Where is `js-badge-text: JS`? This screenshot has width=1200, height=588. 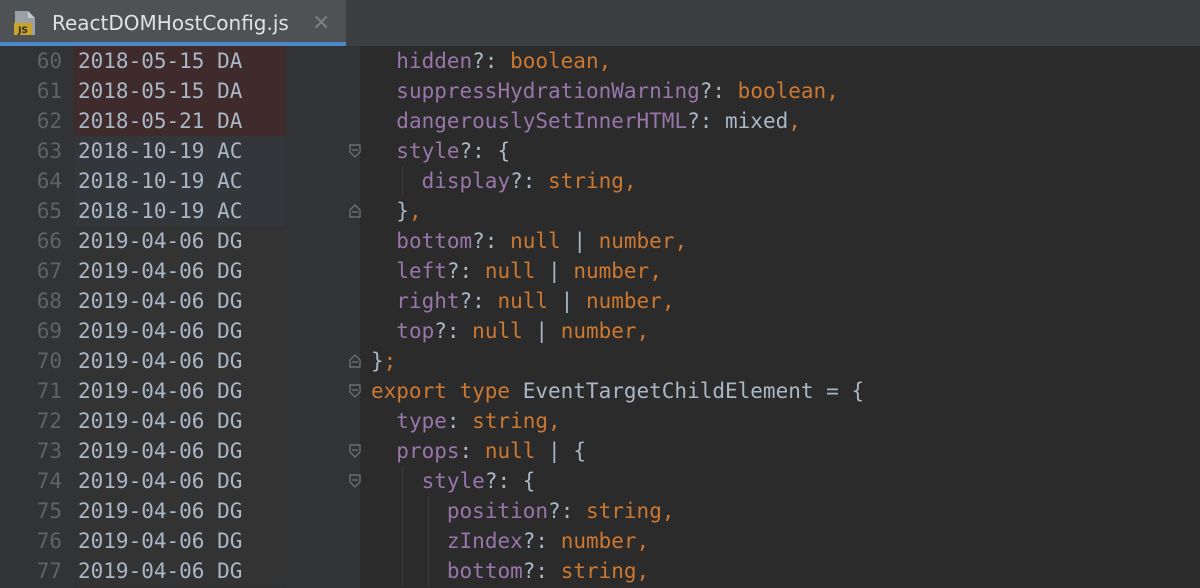 js-badge-text: JS is located at coordinates (22, 31).